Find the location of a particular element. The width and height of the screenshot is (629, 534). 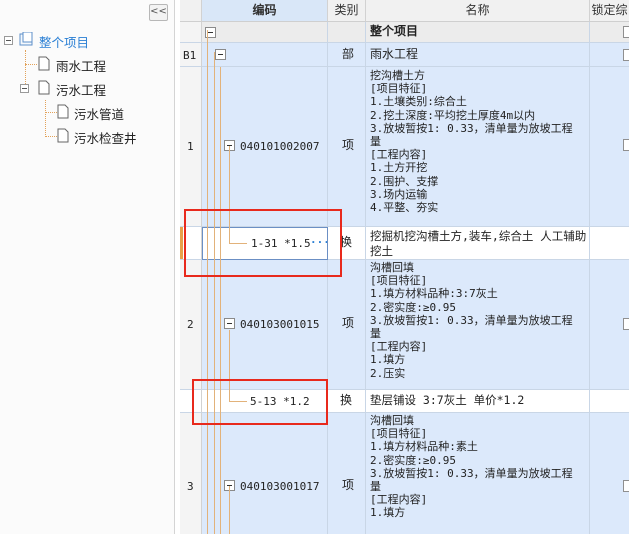

row-number: 1 is located at coordinates (191, 147).